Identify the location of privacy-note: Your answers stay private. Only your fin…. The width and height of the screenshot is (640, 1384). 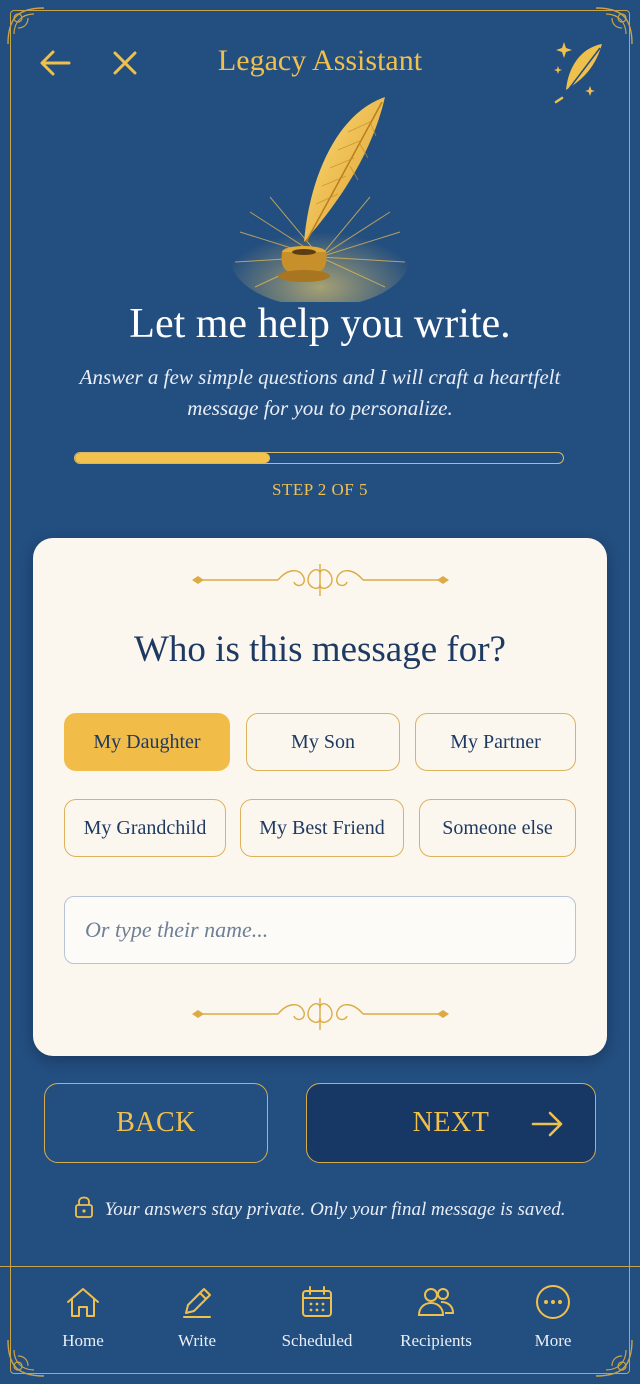
(320, 1210).